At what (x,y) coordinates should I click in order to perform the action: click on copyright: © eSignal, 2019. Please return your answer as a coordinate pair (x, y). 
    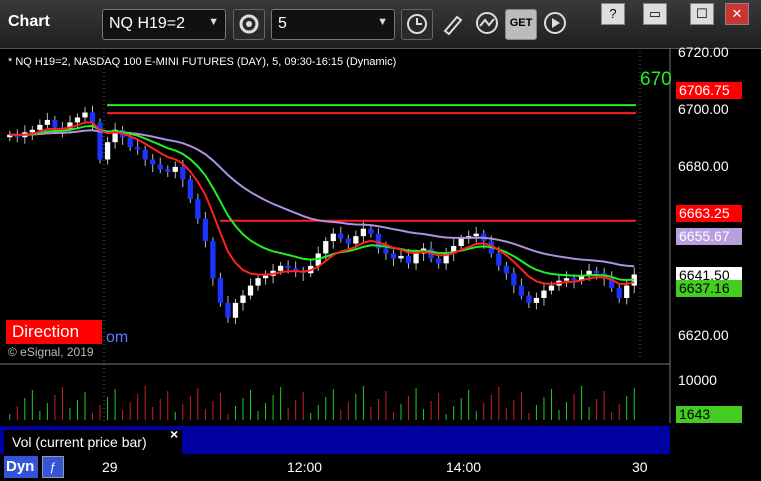
    Looking at the image, I should click on (51, 352).